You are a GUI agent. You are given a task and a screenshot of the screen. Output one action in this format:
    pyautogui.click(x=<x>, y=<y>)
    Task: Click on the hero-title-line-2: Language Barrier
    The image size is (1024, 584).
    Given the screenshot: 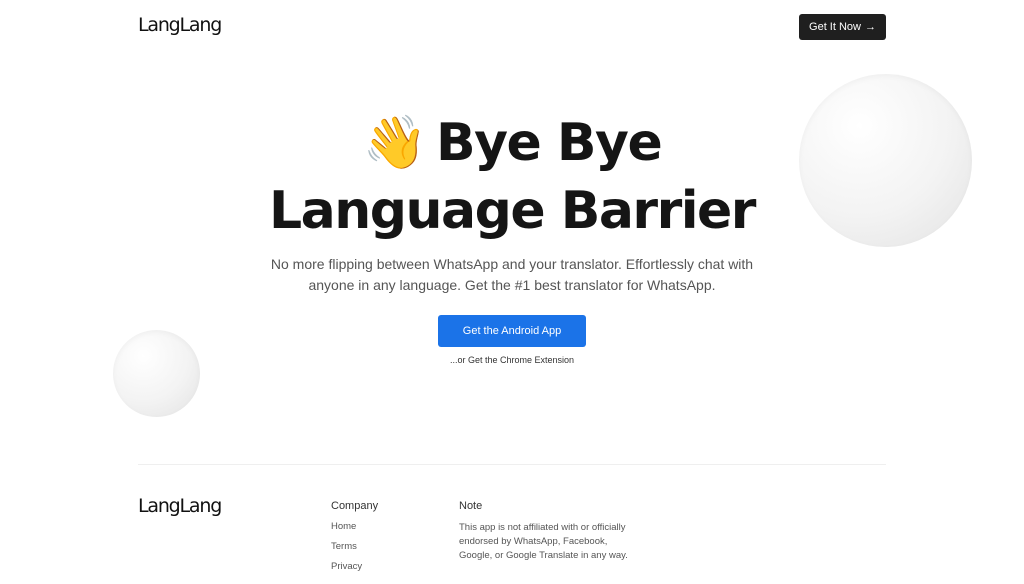 What is the action you would take?
    pyautogui.click(x=512, y=211)
    